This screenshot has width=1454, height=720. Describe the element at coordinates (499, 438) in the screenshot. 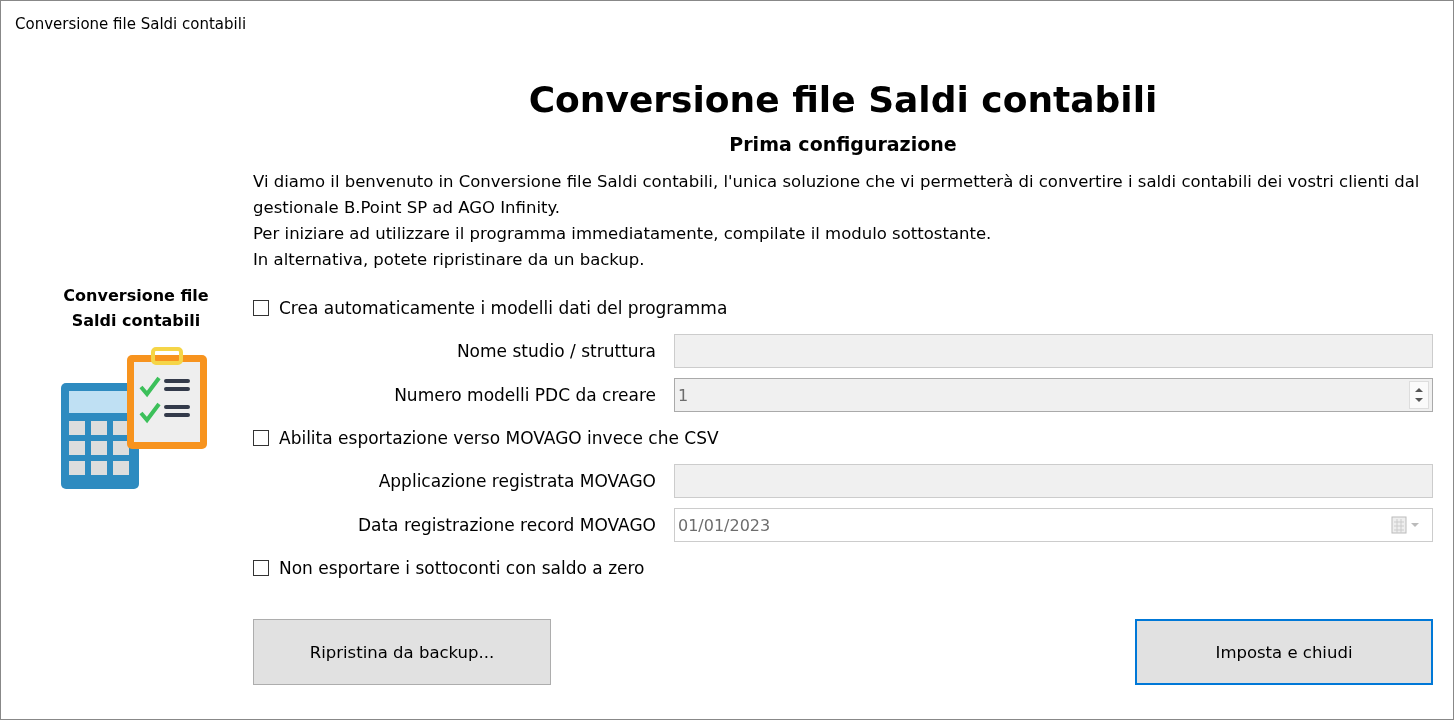

I see `checkbox-label: Abilita esportazione verso MOVAGO invece che CSV` at that location.